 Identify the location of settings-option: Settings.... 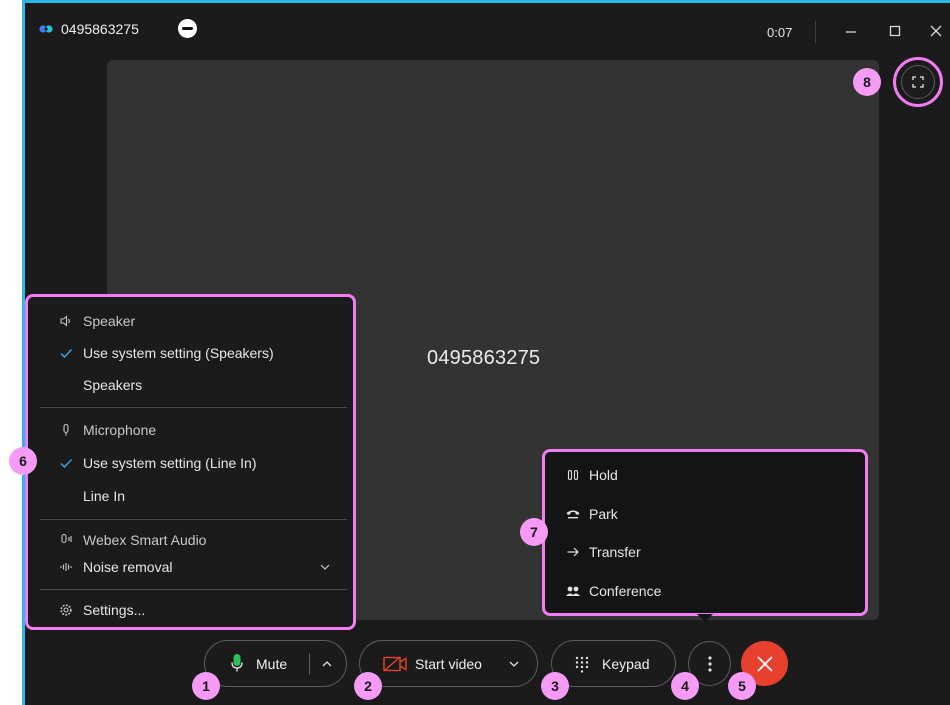
(190, 610).